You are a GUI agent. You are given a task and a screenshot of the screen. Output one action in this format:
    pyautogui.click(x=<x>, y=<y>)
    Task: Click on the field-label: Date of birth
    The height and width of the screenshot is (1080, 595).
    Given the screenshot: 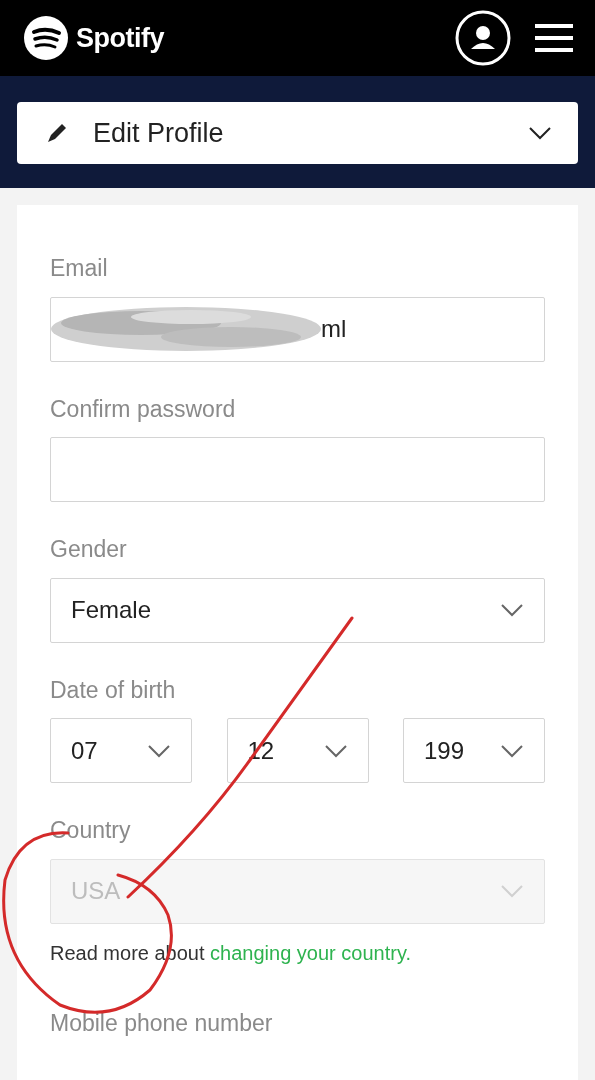 What is the action you would take?
    pyautogui.click(x=113, y=690)
    